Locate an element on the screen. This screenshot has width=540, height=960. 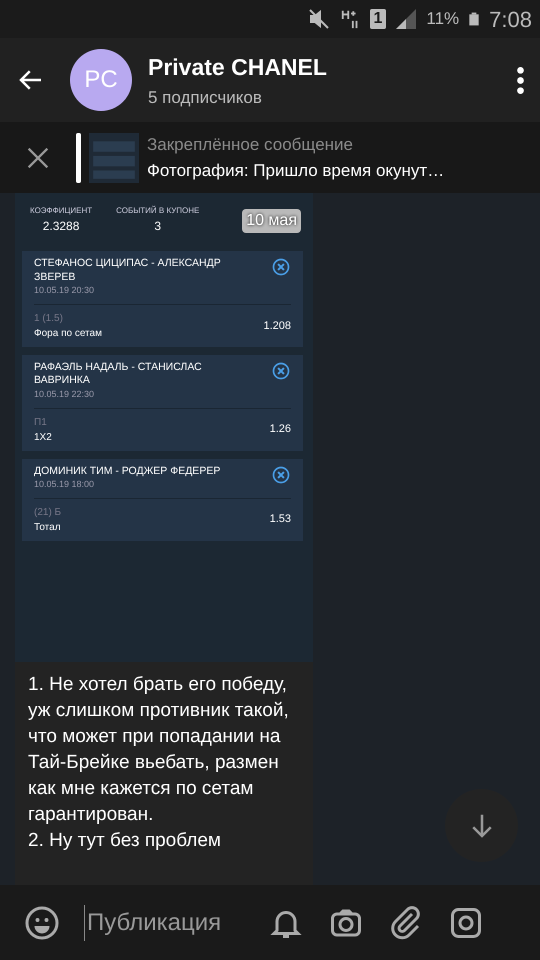
event-odds: 1.53 is located at coordinates (280, 520).